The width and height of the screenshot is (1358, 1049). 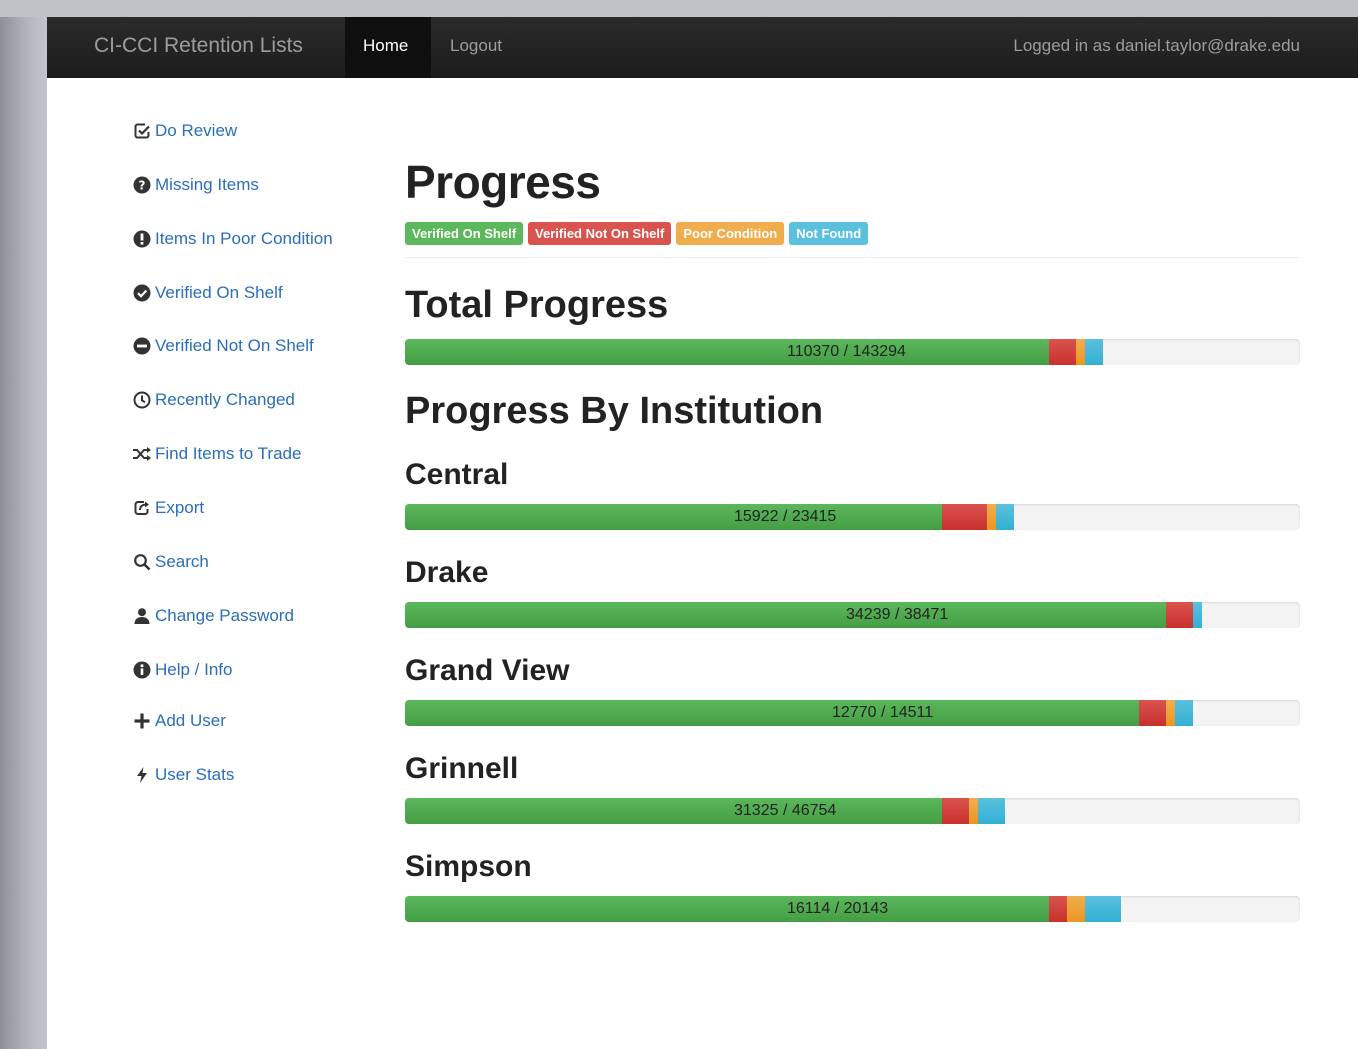 I want to click on sidebar-item-label: User Stats, so click(x=195, y=774).